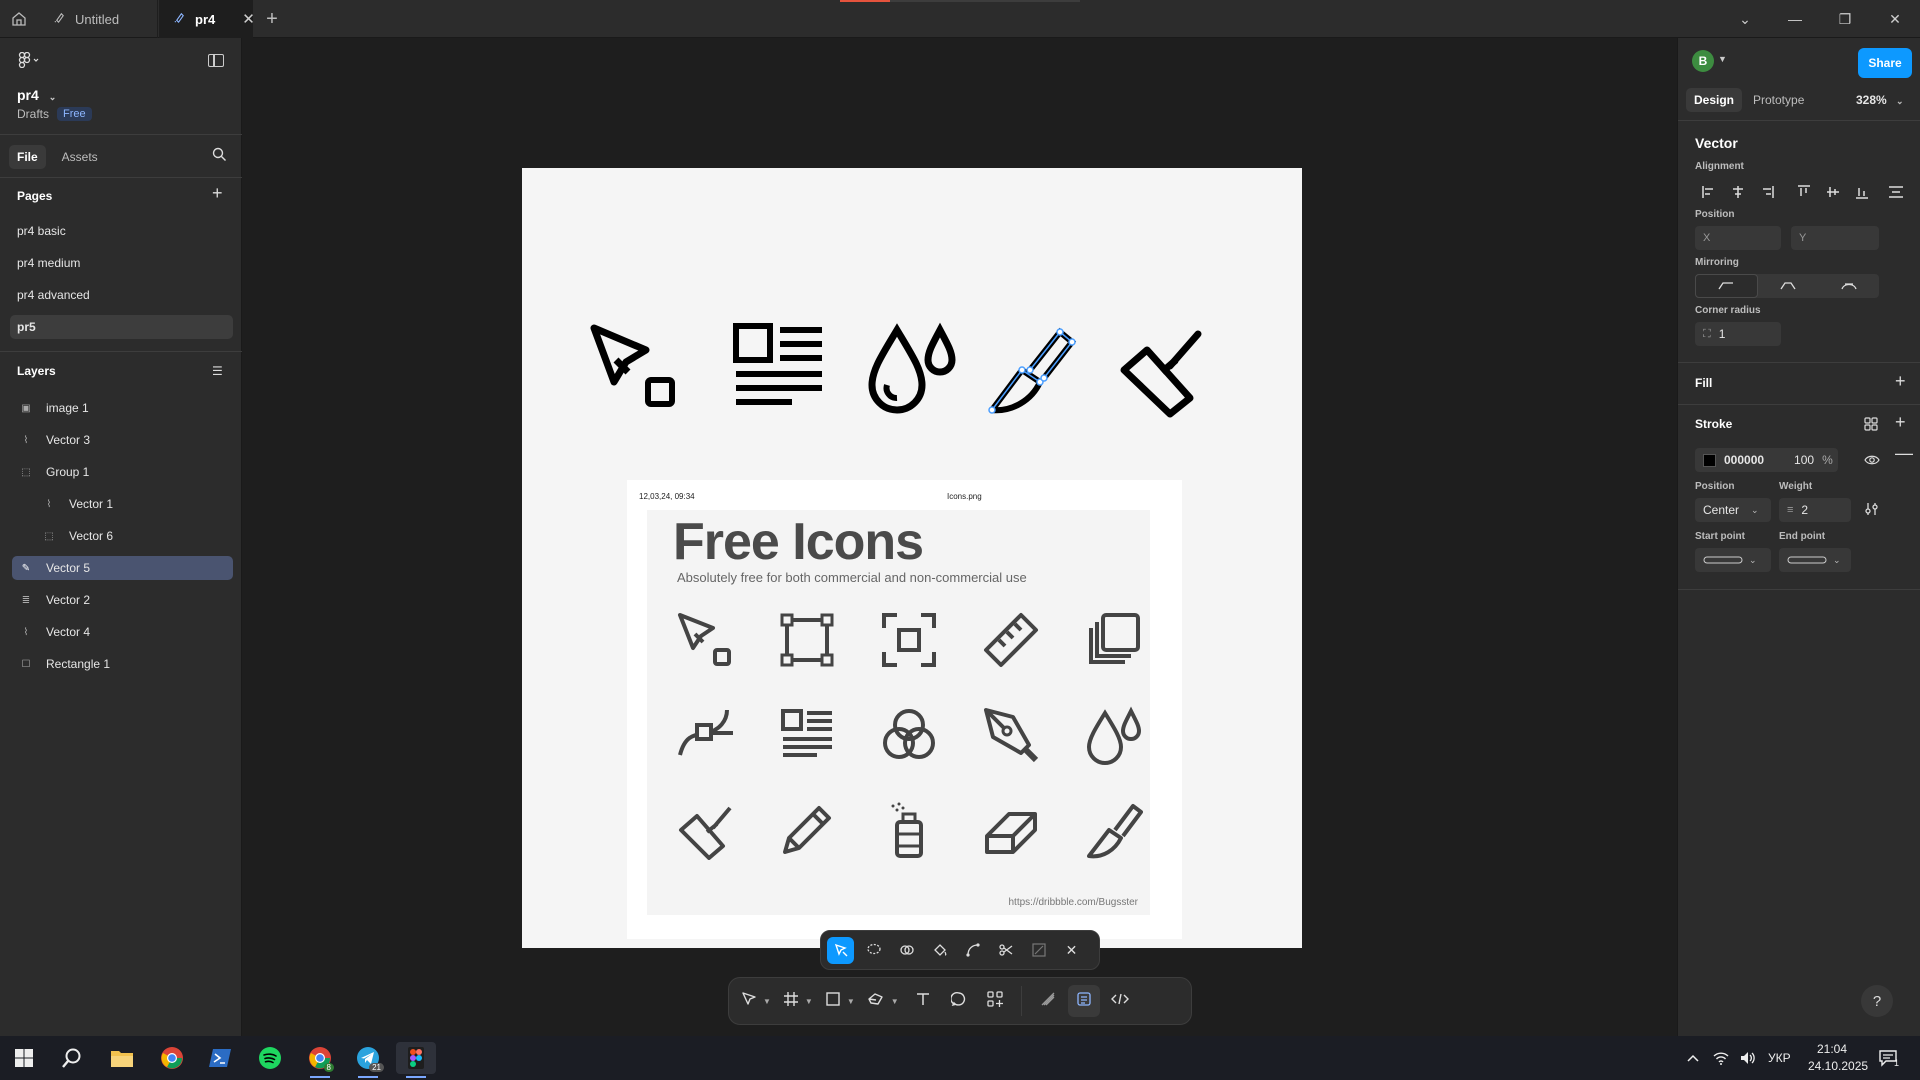 The width and height of the screenshot is (1920, 1080). What do you see at coordinates (1005, 950) in the screenshot?
I see `cut-path-icon` at bounding box center [1005, 950].